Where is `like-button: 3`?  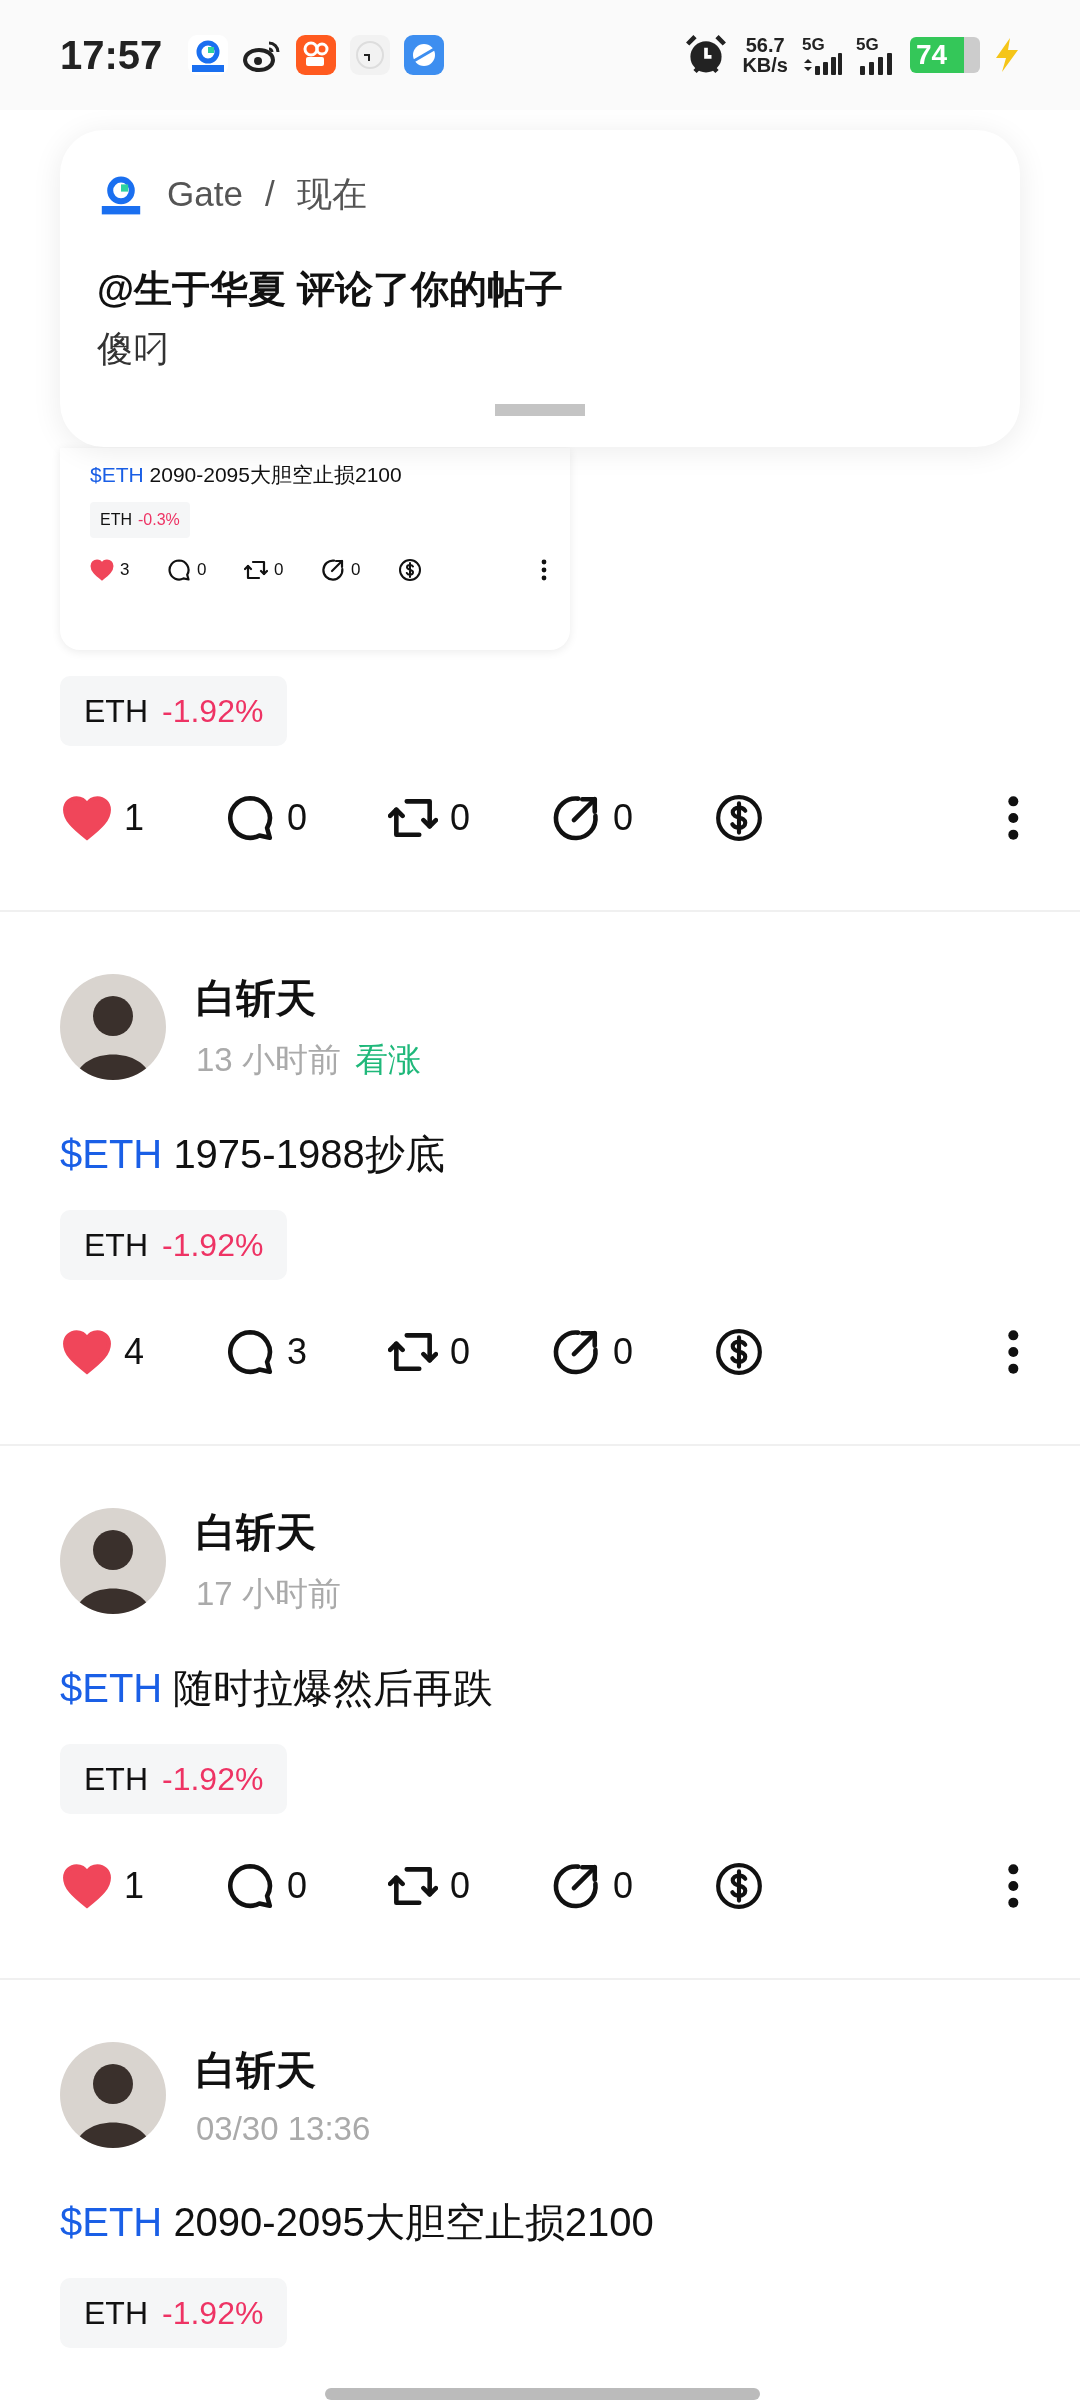 like-button: 3 is located at coordinates (128, 570).